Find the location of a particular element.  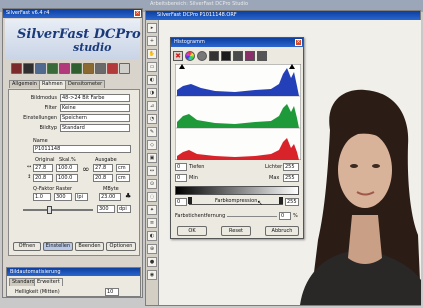

close-icon: × is located at coordinates (137, 13).